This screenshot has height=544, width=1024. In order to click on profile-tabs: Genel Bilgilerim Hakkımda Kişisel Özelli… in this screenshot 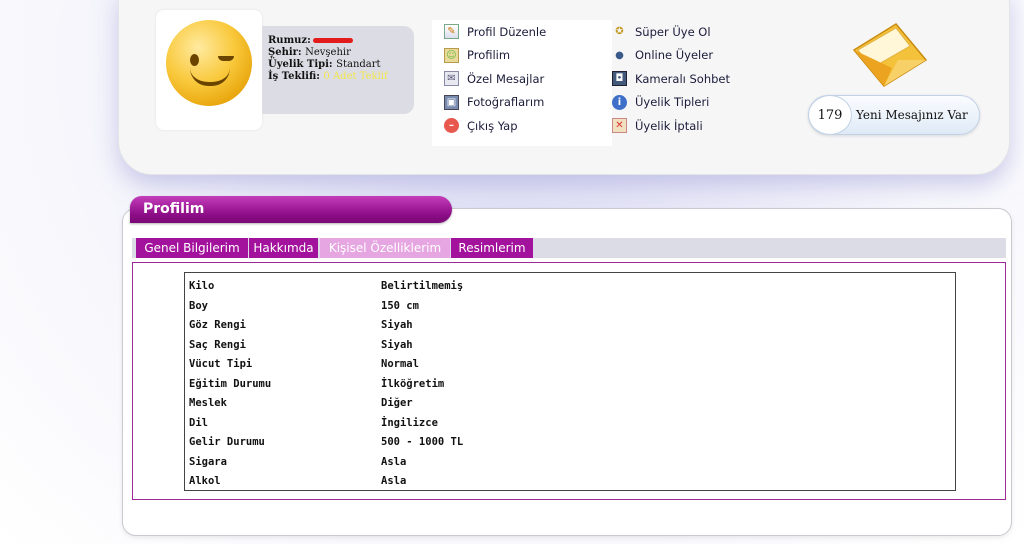, I will do `click(569, 248)`.